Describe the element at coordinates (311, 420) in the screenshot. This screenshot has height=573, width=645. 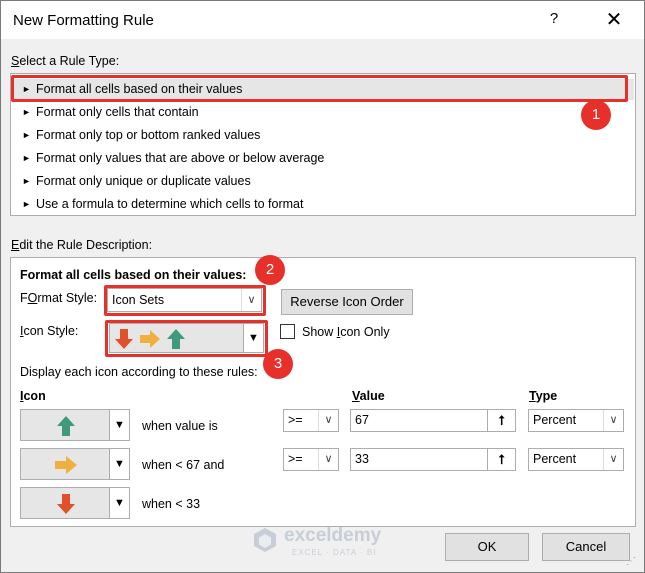
I see `operator-select-row-1: >= ∨` at that location.